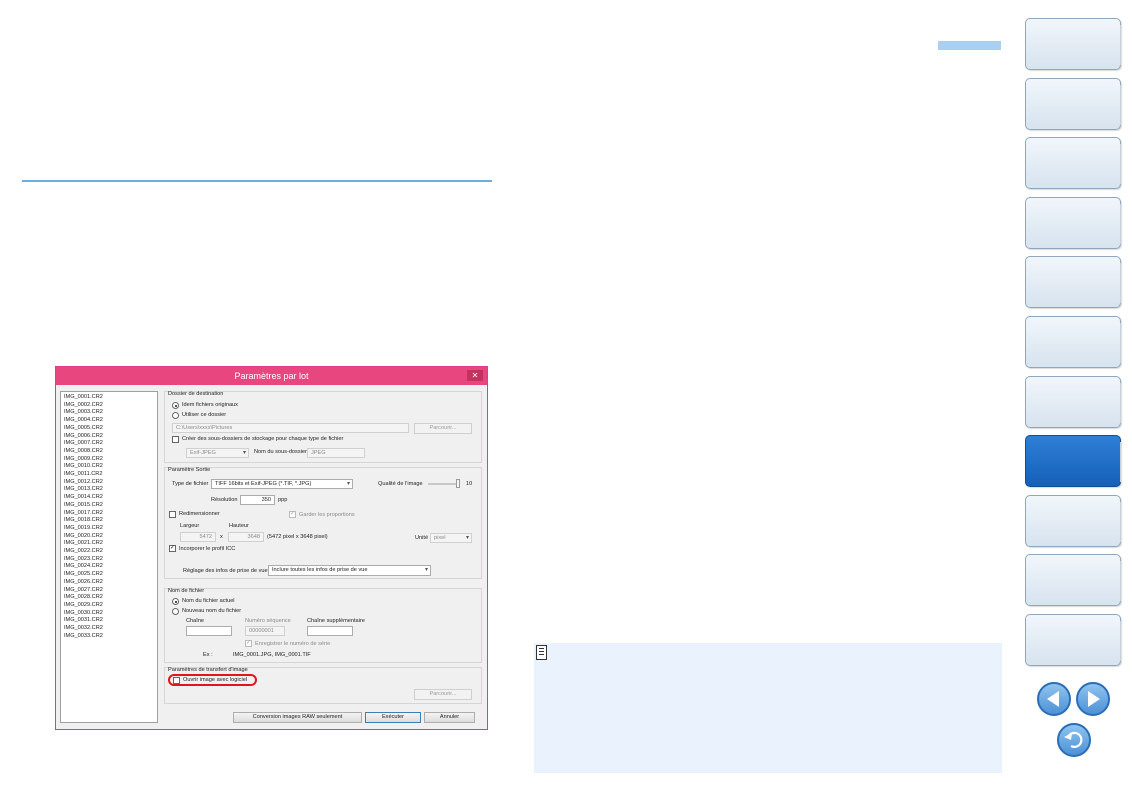 This screenshot has height=800, width=1132. I want to click on section-tab-marker, so click(969, 45).